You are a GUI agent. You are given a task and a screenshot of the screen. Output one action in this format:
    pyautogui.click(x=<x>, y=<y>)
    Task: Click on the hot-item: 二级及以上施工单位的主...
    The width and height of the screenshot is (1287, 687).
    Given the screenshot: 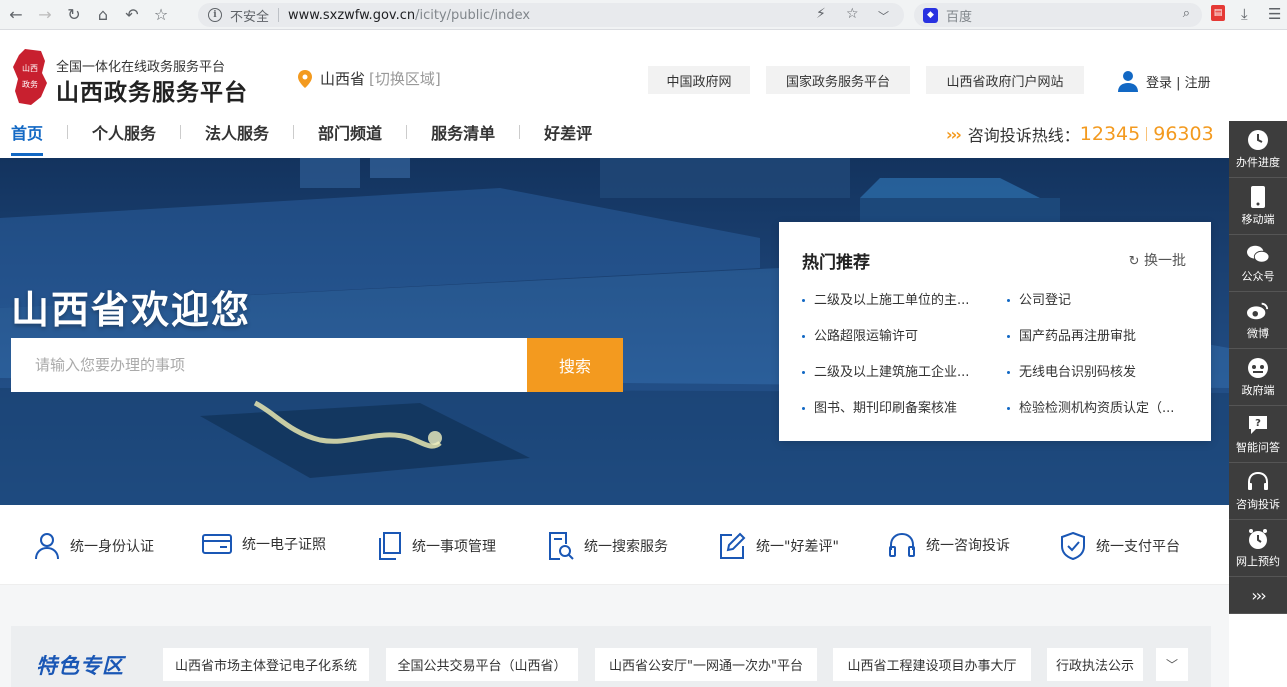 What is the action you would take?
    pyautogui.click(x=885, y=298)
    